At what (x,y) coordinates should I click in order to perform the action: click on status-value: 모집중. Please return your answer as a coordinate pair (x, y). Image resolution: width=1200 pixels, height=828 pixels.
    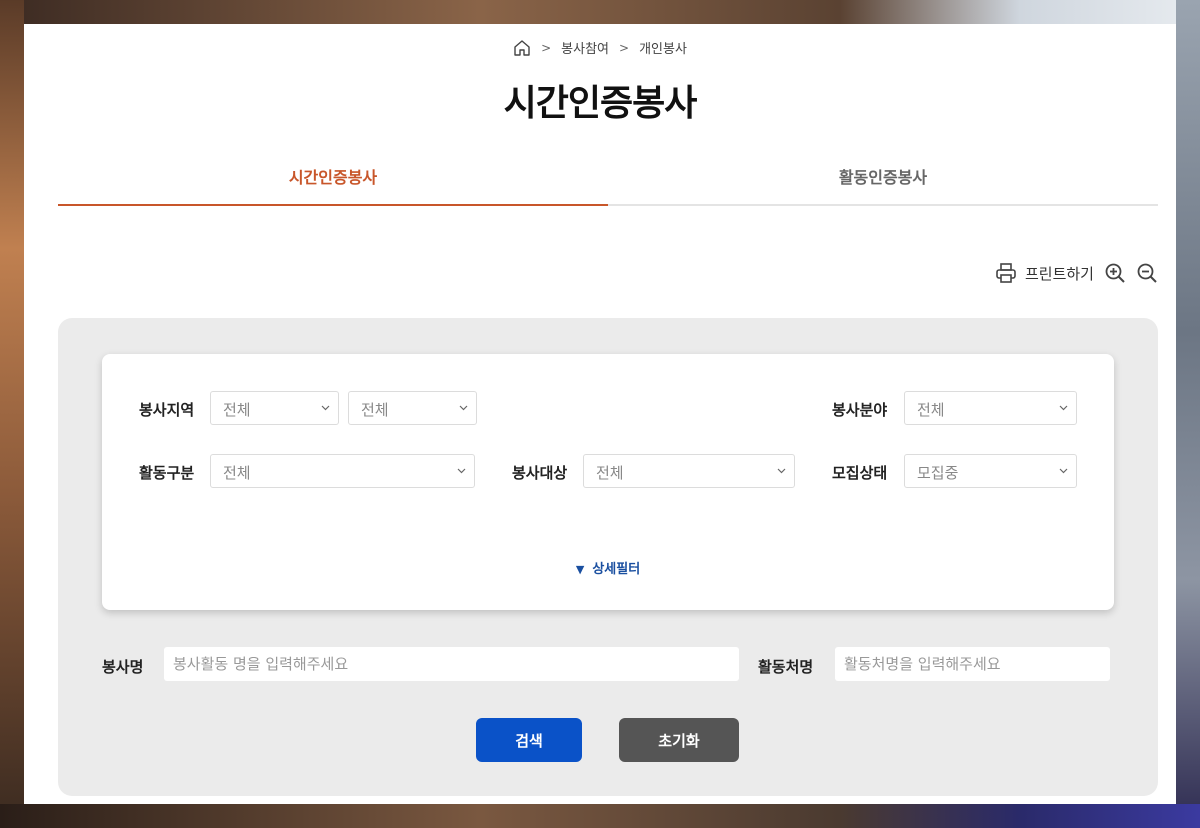
    Looking at the image, I should click on (938, 473).